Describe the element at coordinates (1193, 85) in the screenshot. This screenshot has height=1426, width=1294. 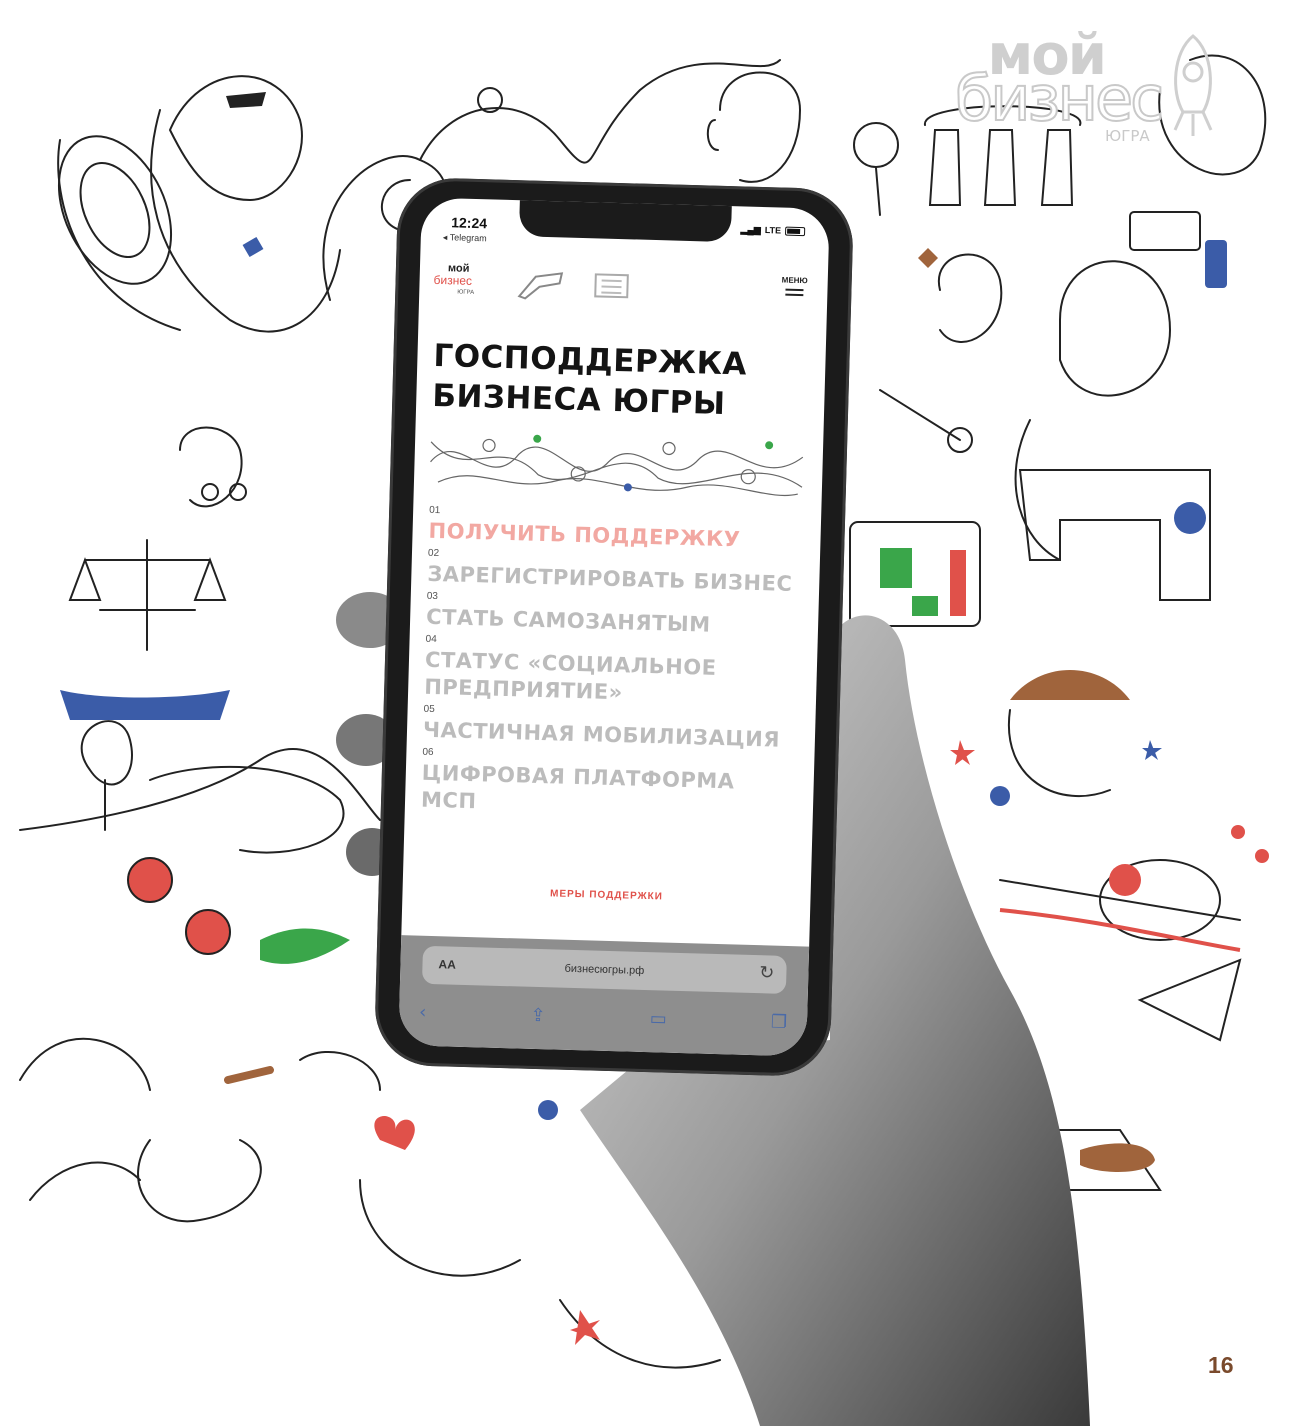
I see `rocket-emblem-icon` at that location.